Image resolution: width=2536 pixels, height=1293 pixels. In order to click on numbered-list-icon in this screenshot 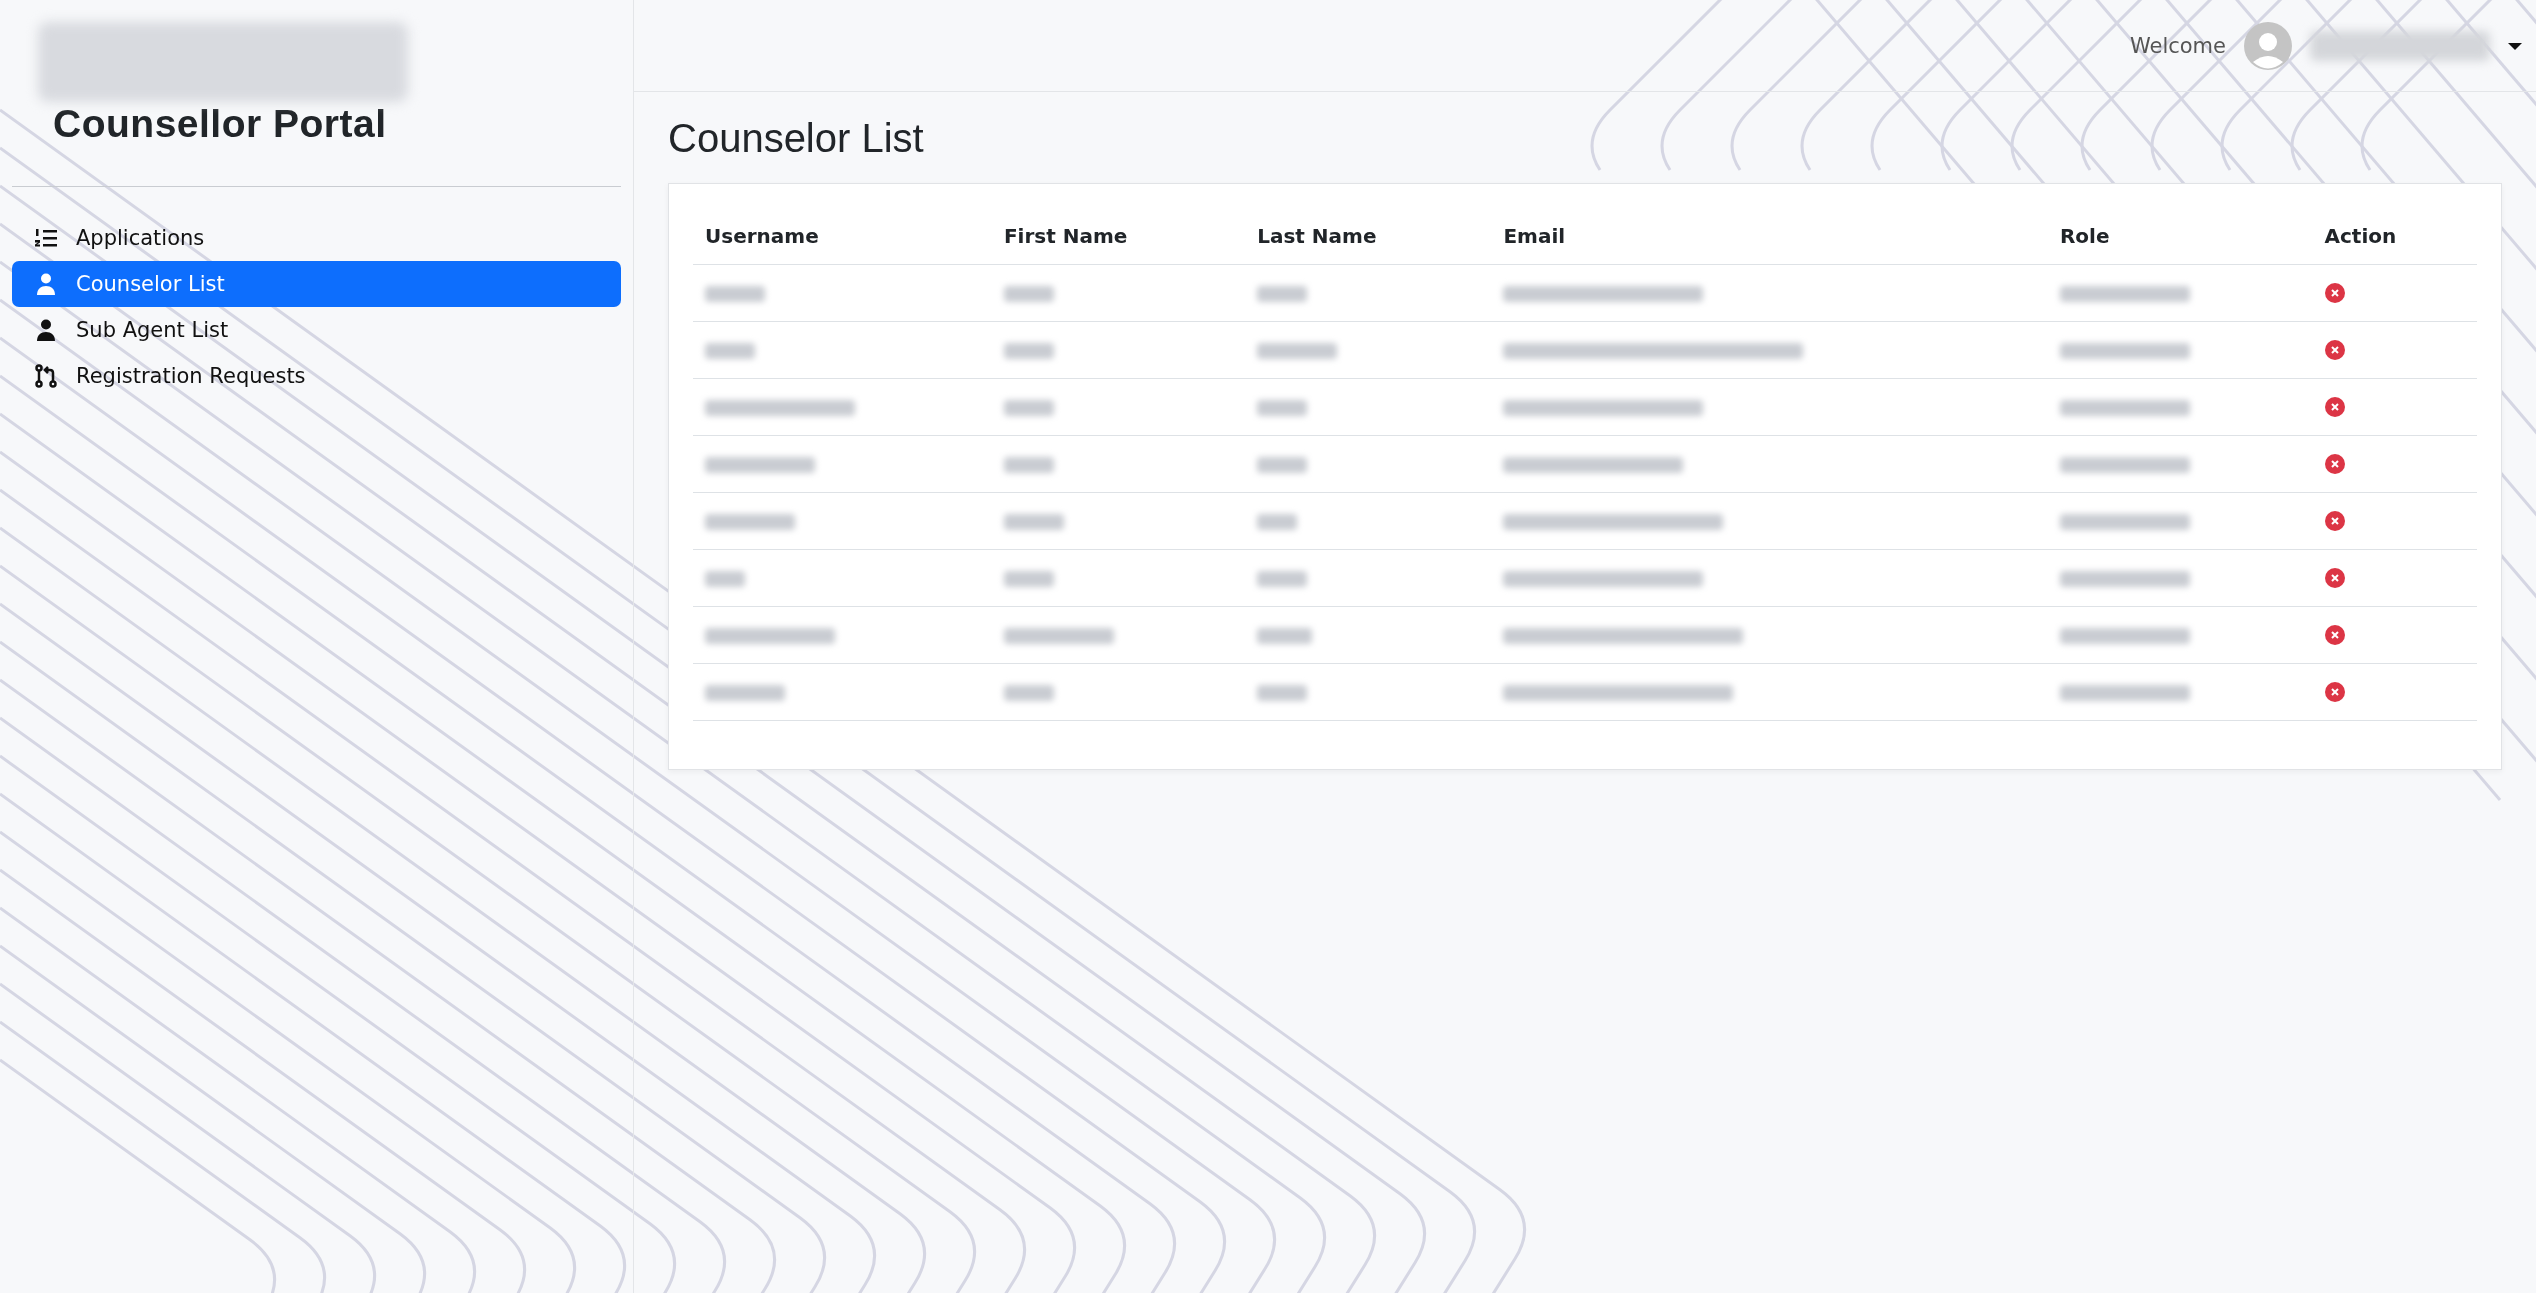, I will do `click(46, 238)`.